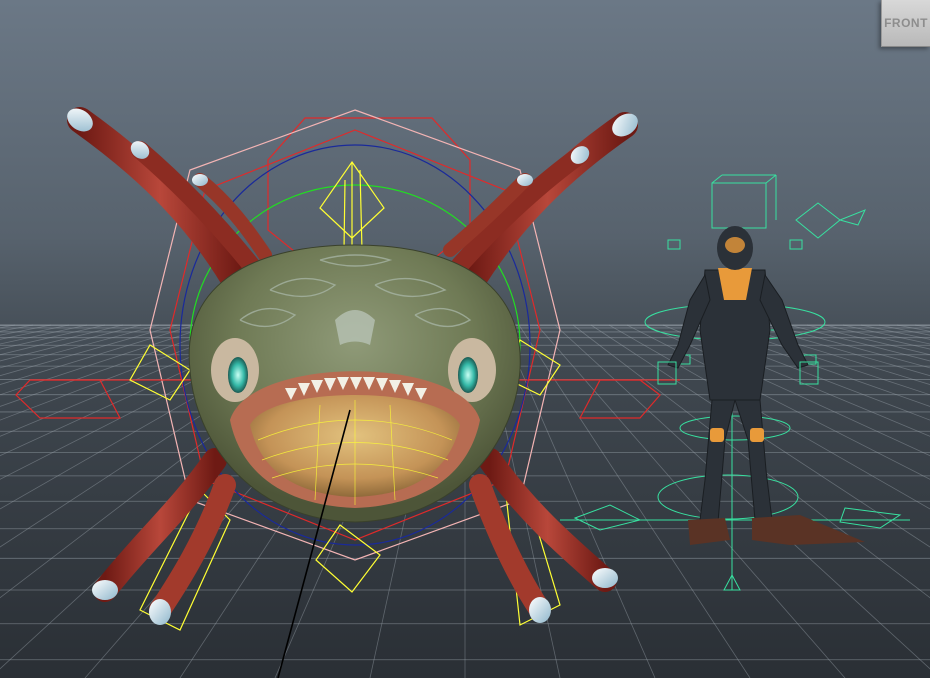 The height and width of the screenshot is (678, 930). I want to click on diver-model, so click(761, 385).